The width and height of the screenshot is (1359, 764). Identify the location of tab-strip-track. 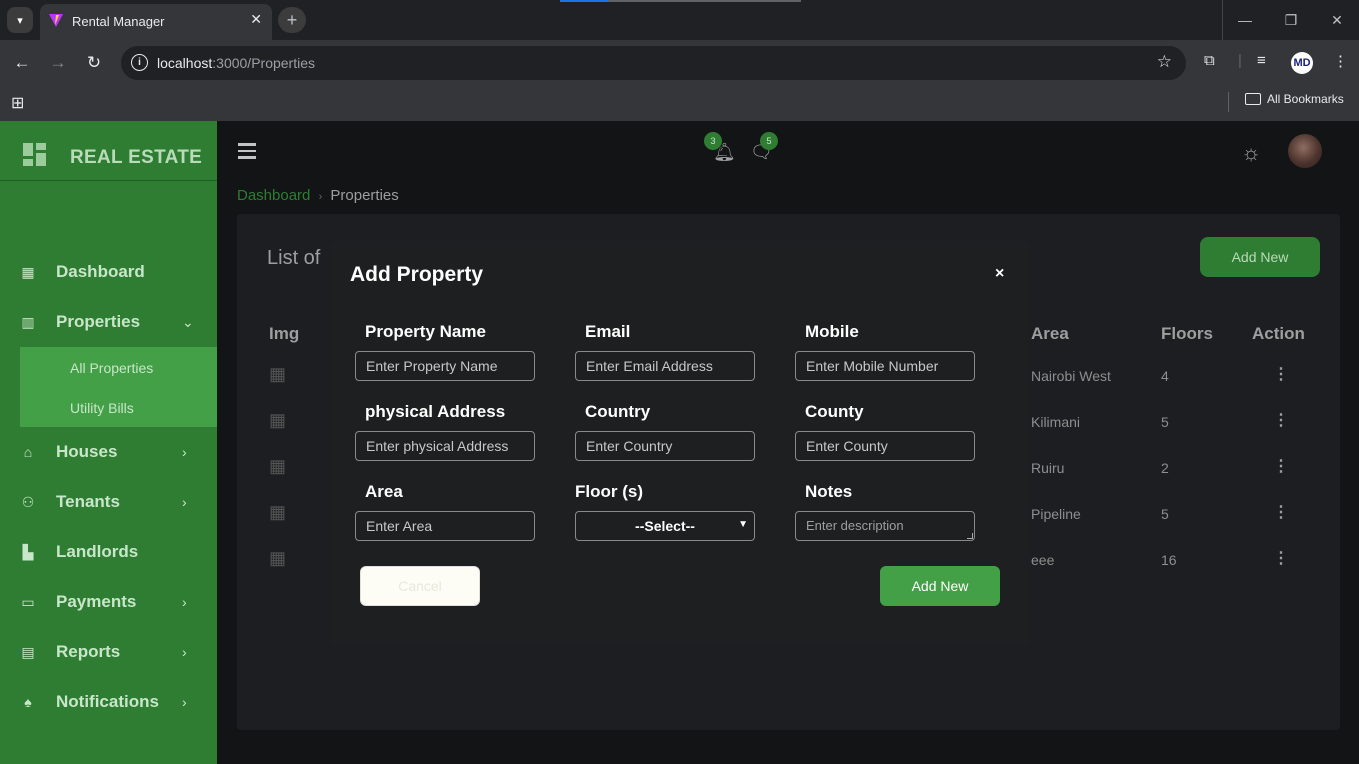
(704, 1).